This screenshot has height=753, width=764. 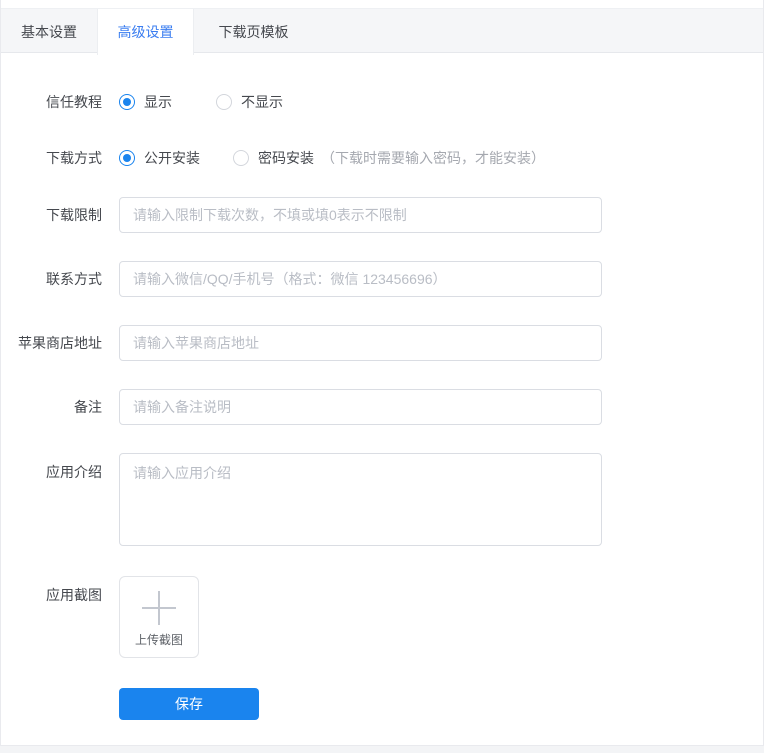 I want to click on form-row-appstore-url: 苹果商店地址, so click(x=382, y=343).